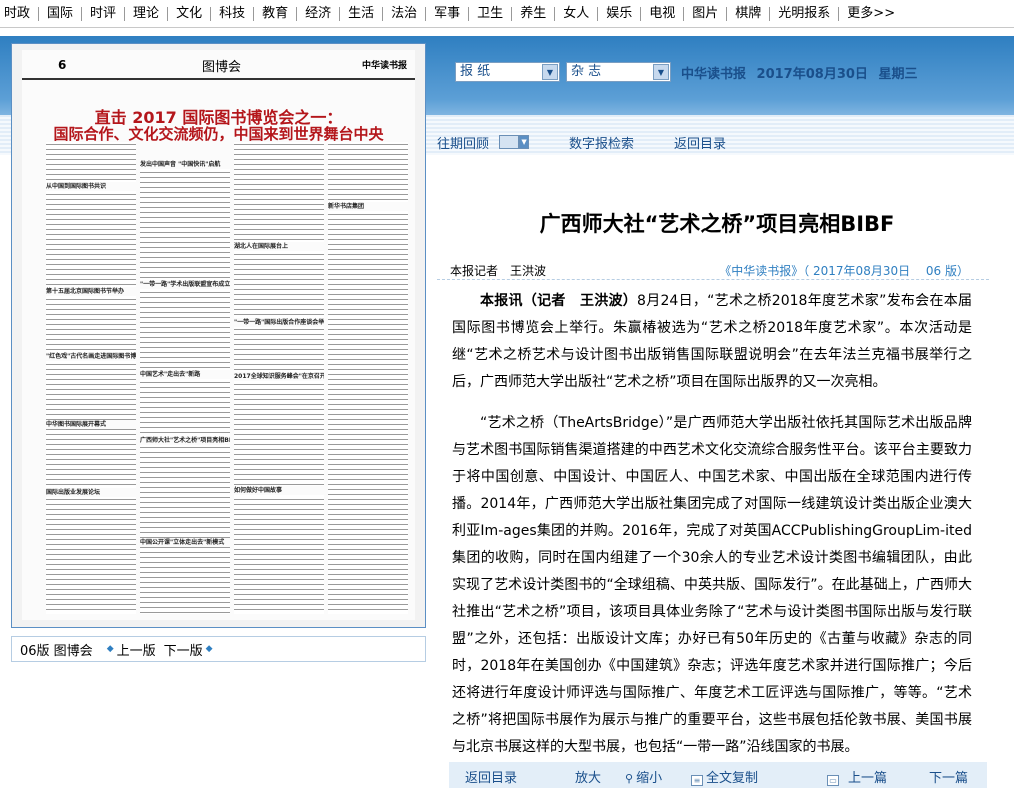 The width and height of the screenshot is (1014, 792). What do you see at coordinates (62, 65) in the screenshot?
I see `newspaper-page-number: 6` at bounding box center [62, 65].